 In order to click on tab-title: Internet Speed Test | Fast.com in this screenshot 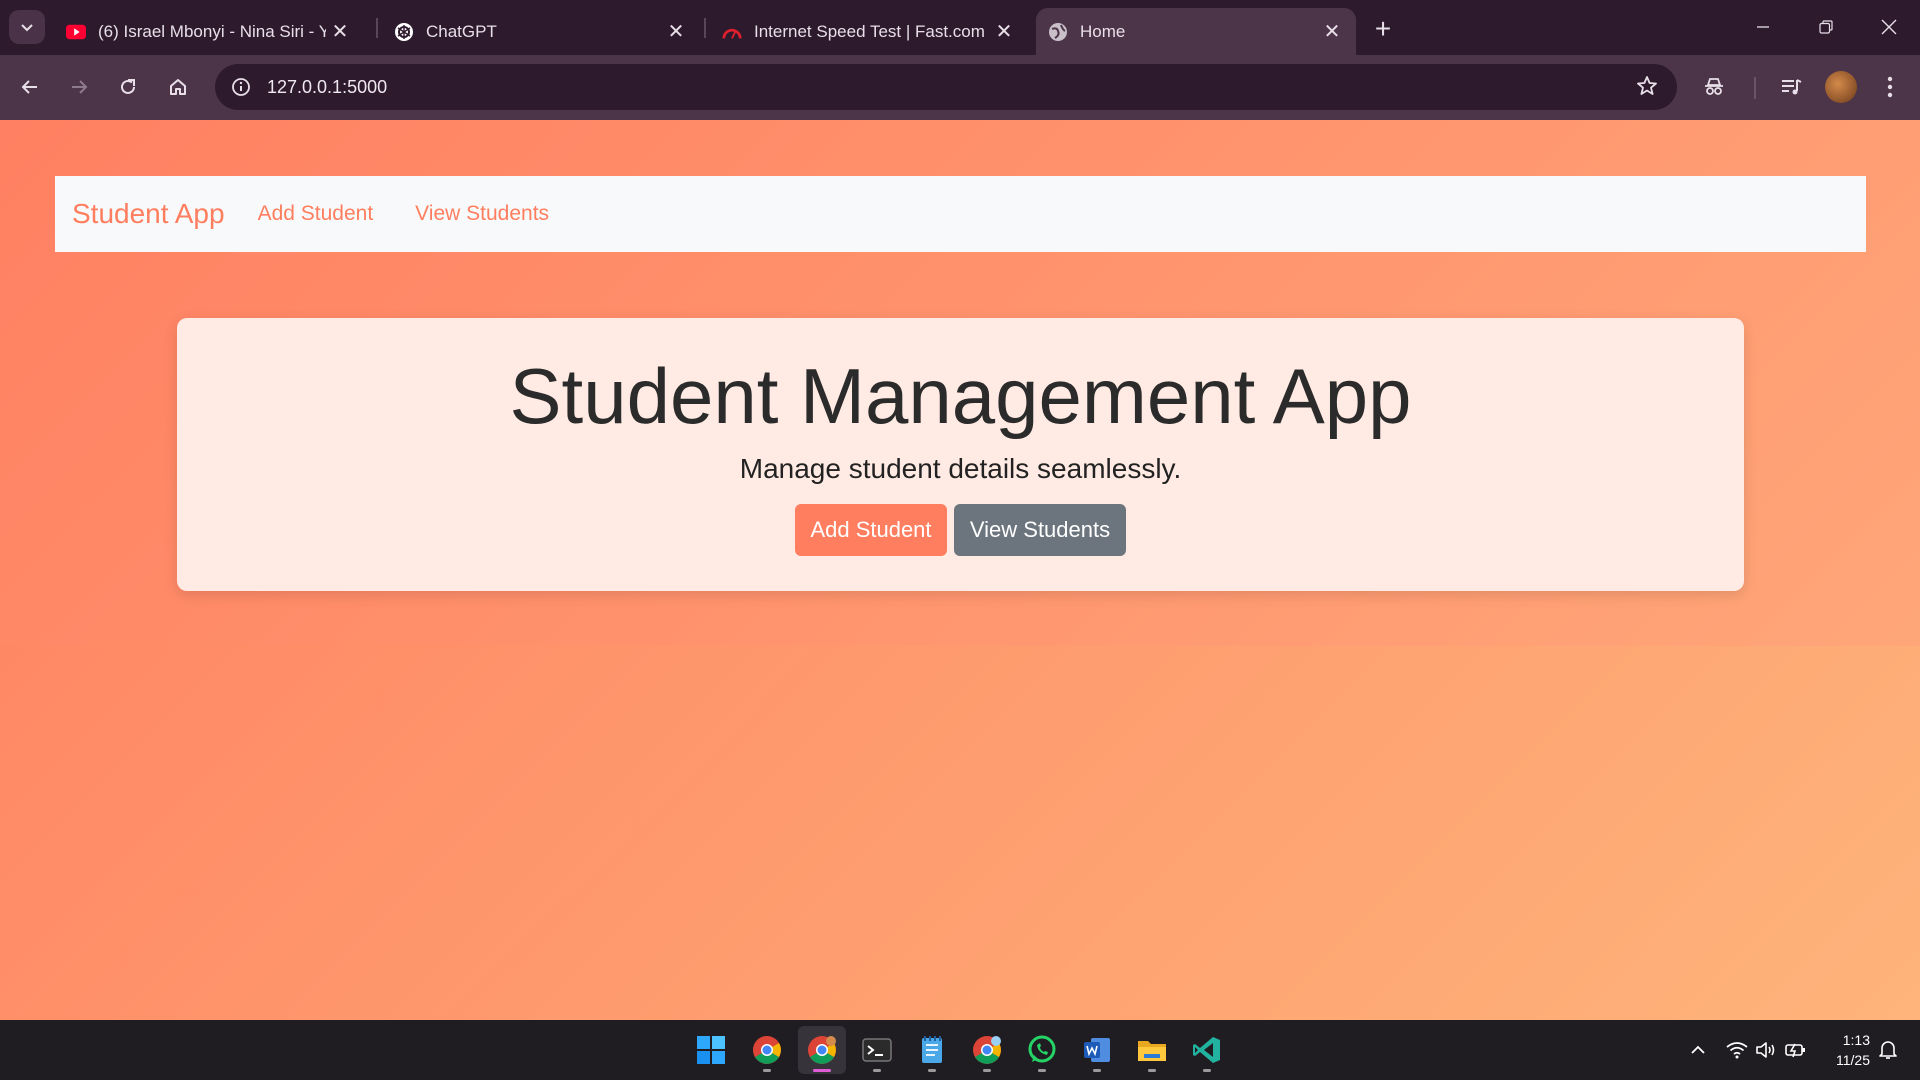, I will do `click(869, 31)`.